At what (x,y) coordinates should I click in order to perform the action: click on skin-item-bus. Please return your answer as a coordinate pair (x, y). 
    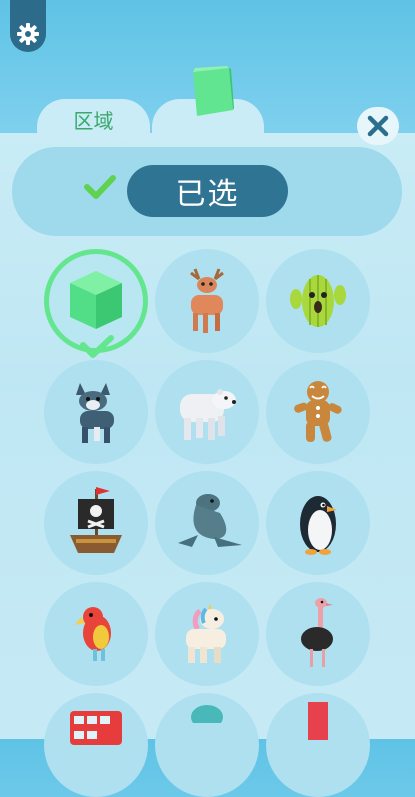
    Looking at the image, I should click on (96, 745).